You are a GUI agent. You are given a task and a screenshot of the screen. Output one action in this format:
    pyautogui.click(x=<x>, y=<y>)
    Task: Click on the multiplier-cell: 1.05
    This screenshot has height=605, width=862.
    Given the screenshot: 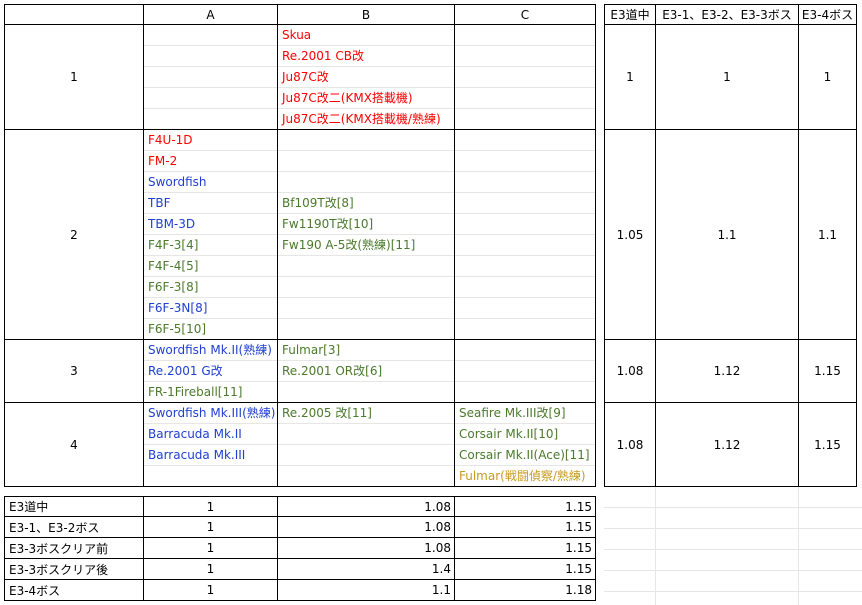 What is the action you would take?
    pyautogui.click(x=630, y=235)
    